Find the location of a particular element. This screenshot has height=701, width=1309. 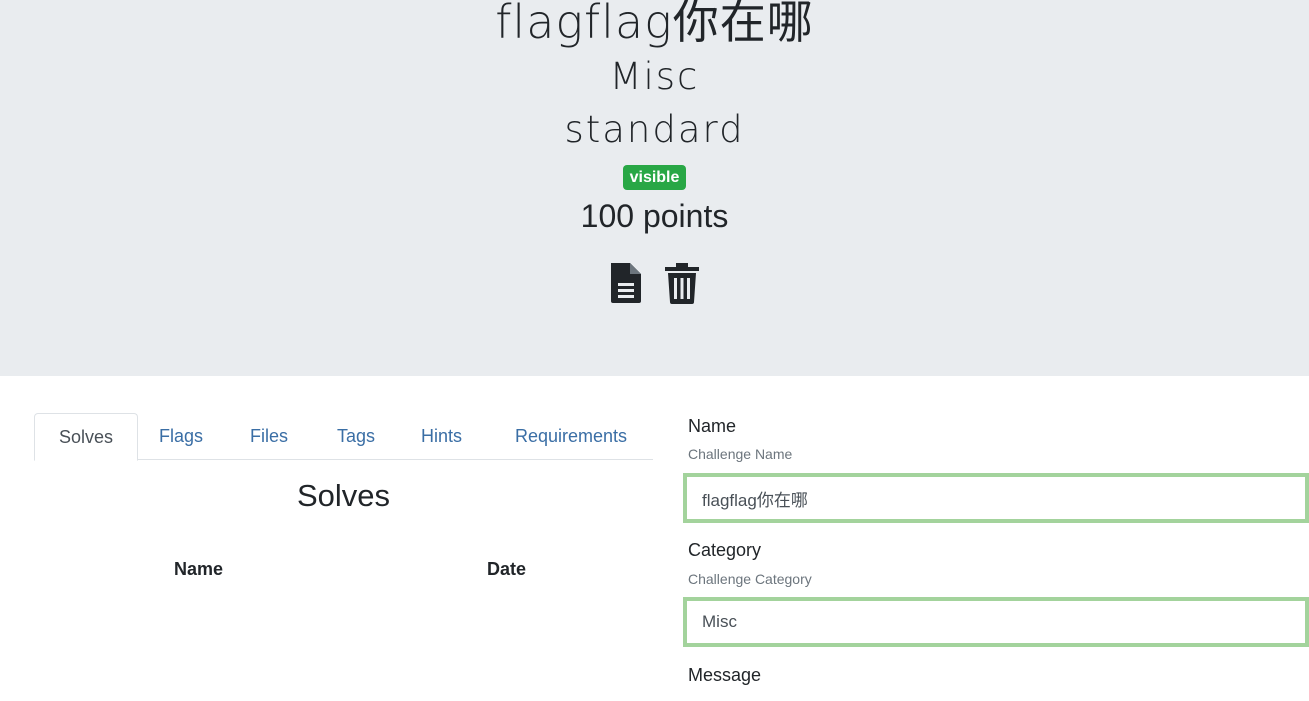

challenge-title: flagflag你在哪 is located at coordinates (654, 24).